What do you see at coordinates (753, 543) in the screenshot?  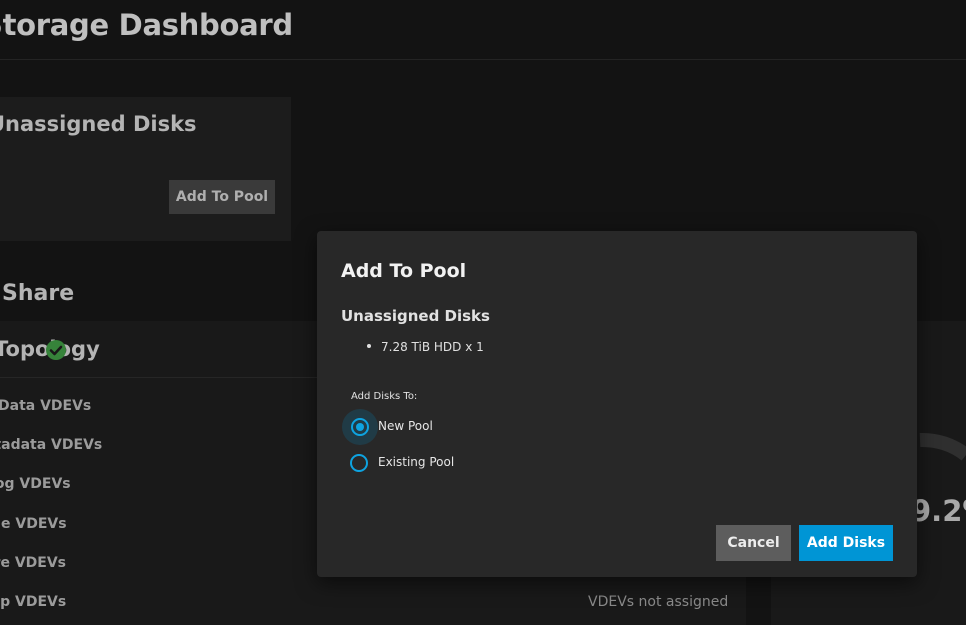 I see `cancel-button: Cancel` at bounding box center [753, 543].